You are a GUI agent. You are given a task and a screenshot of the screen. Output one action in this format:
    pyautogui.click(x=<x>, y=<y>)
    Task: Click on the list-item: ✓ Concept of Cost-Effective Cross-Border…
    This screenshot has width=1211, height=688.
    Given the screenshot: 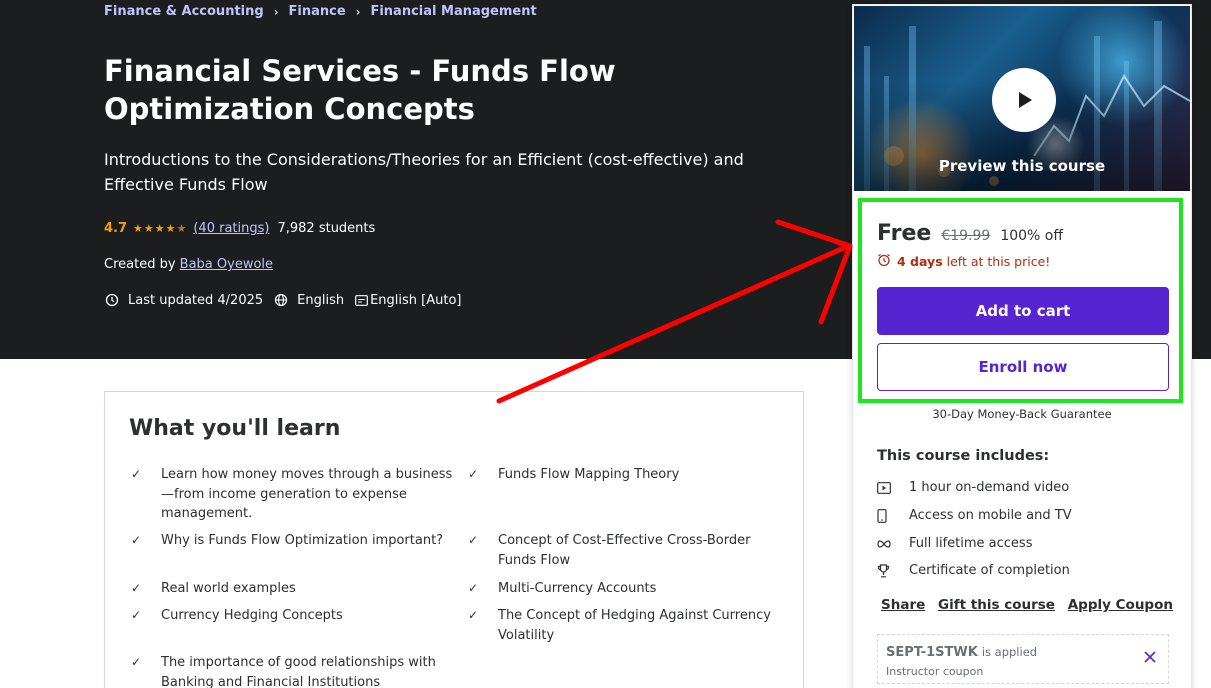 What is the action you would take?
    pyautogui.click(x=616, y=550)
    